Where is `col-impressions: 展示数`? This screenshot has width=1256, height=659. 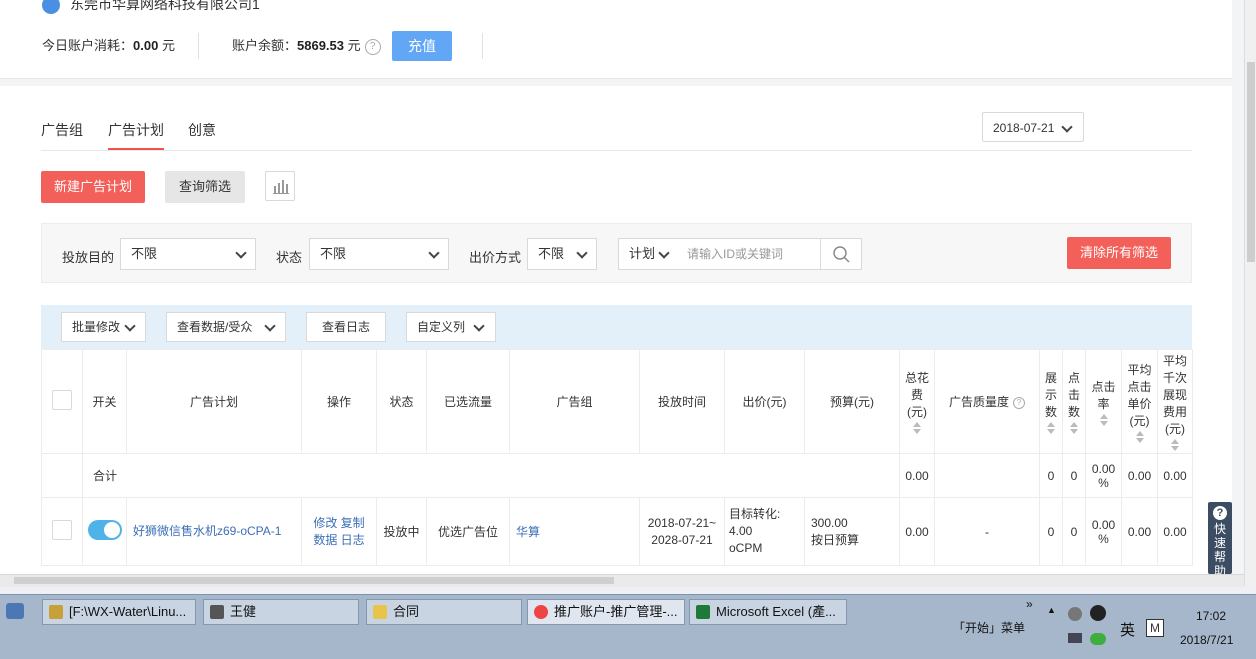
col-impressions: 展示数 is located at coordinates (1051, 401).